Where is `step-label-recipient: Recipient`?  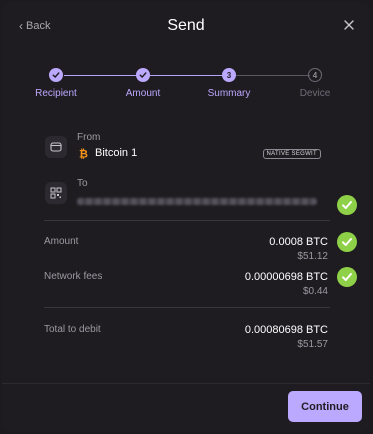 step-label-recipient: Recipient is located at coordinates (56, 93).